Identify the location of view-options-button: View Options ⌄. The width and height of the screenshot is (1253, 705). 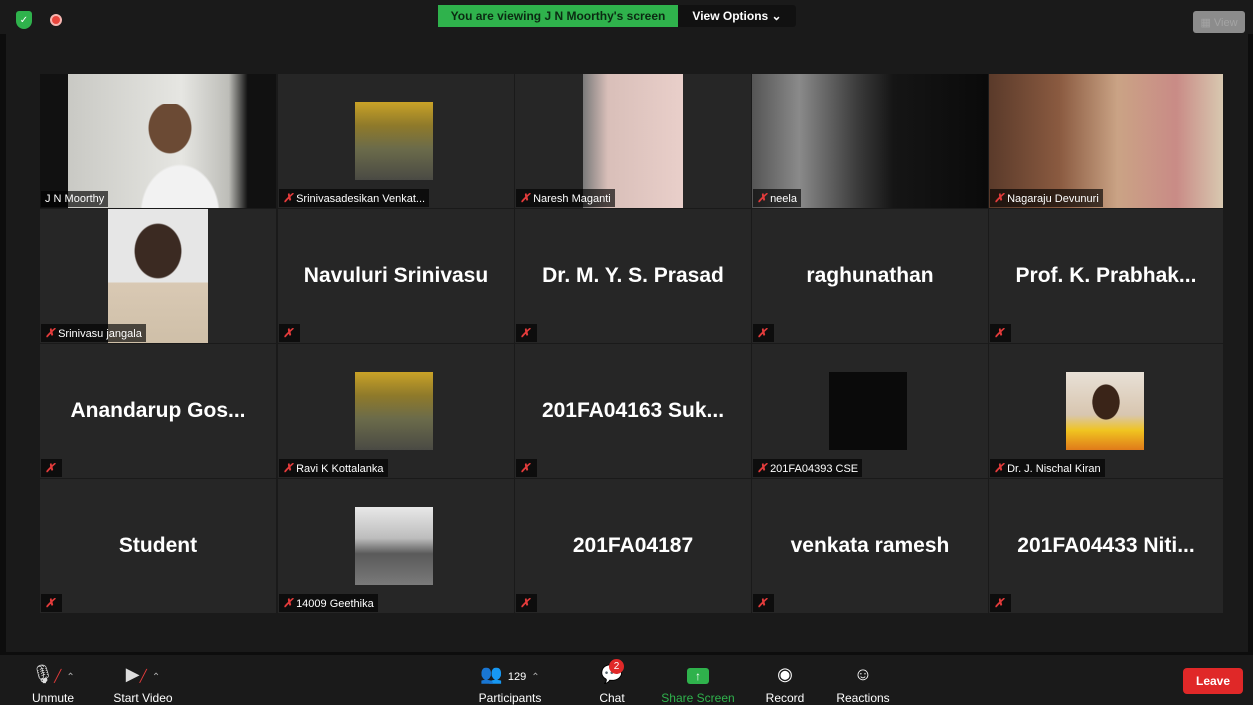
(737, 16).